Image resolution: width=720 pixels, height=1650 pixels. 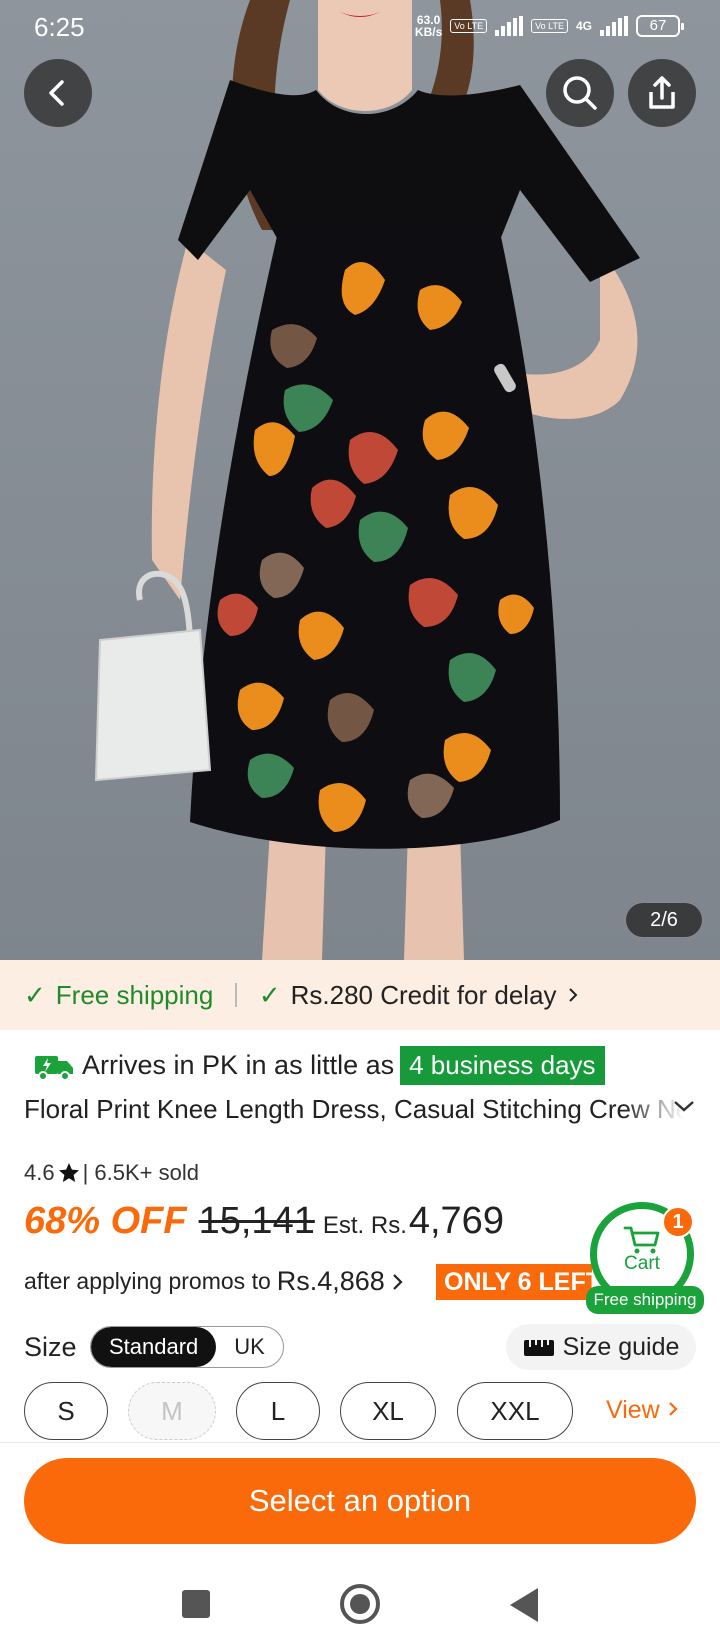 What do you see at coordinates (50, 1347) in the screenshot?
I see `size-label: Size` at bounding box center [50, 1347].